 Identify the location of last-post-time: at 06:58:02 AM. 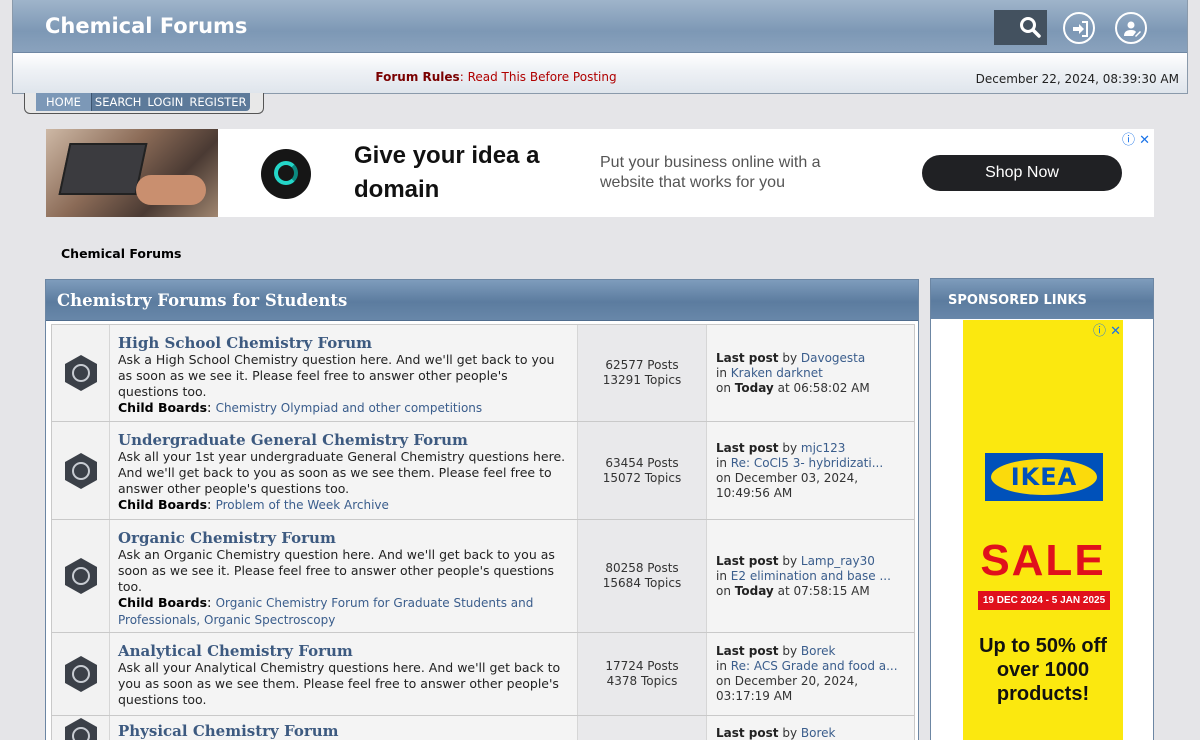
(823, 387).